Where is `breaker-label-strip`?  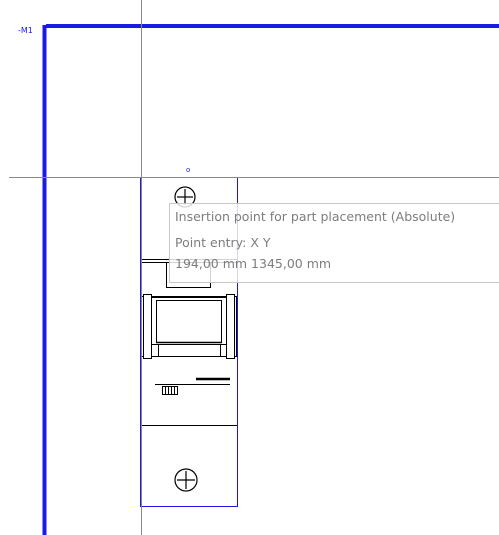 breaker-label-strip is located at coordinates (192, 386).